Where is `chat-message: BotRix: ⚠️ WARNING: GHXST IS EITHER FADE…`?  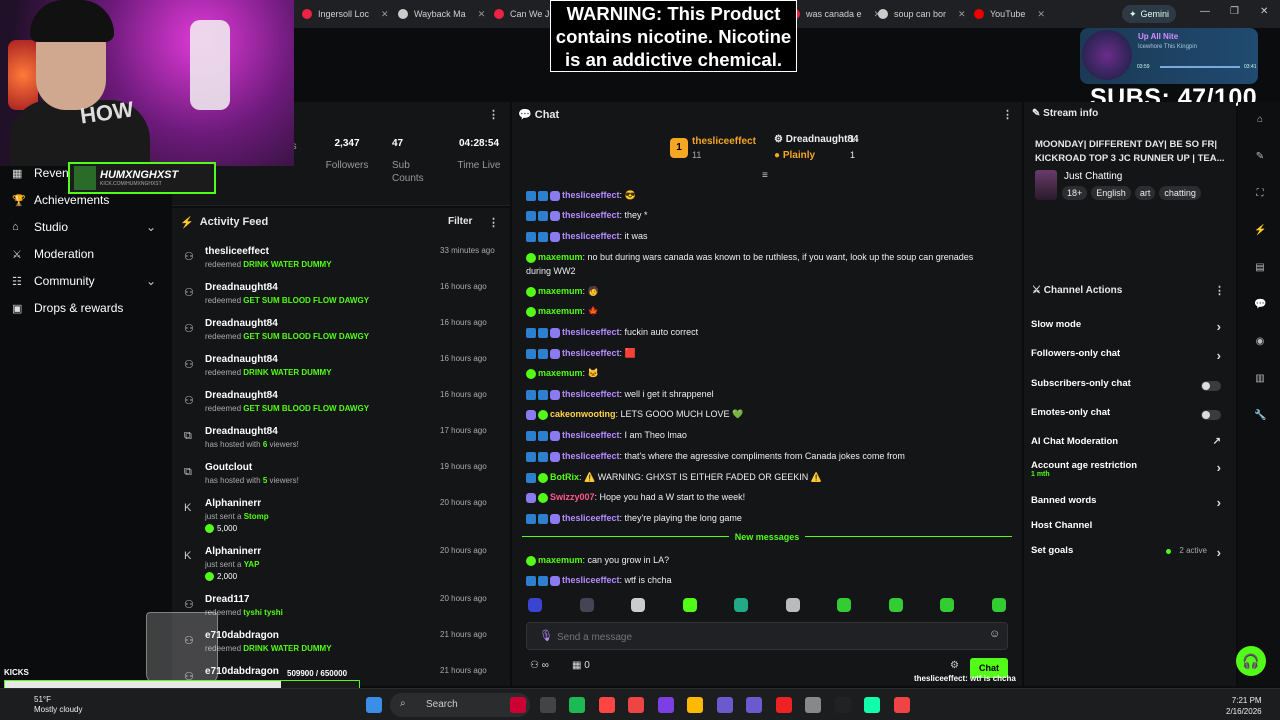
chat-message: BotRix: ⚠️ WARNING: GHXST IS EITHER FADE… is located at coordinates (674, 477).